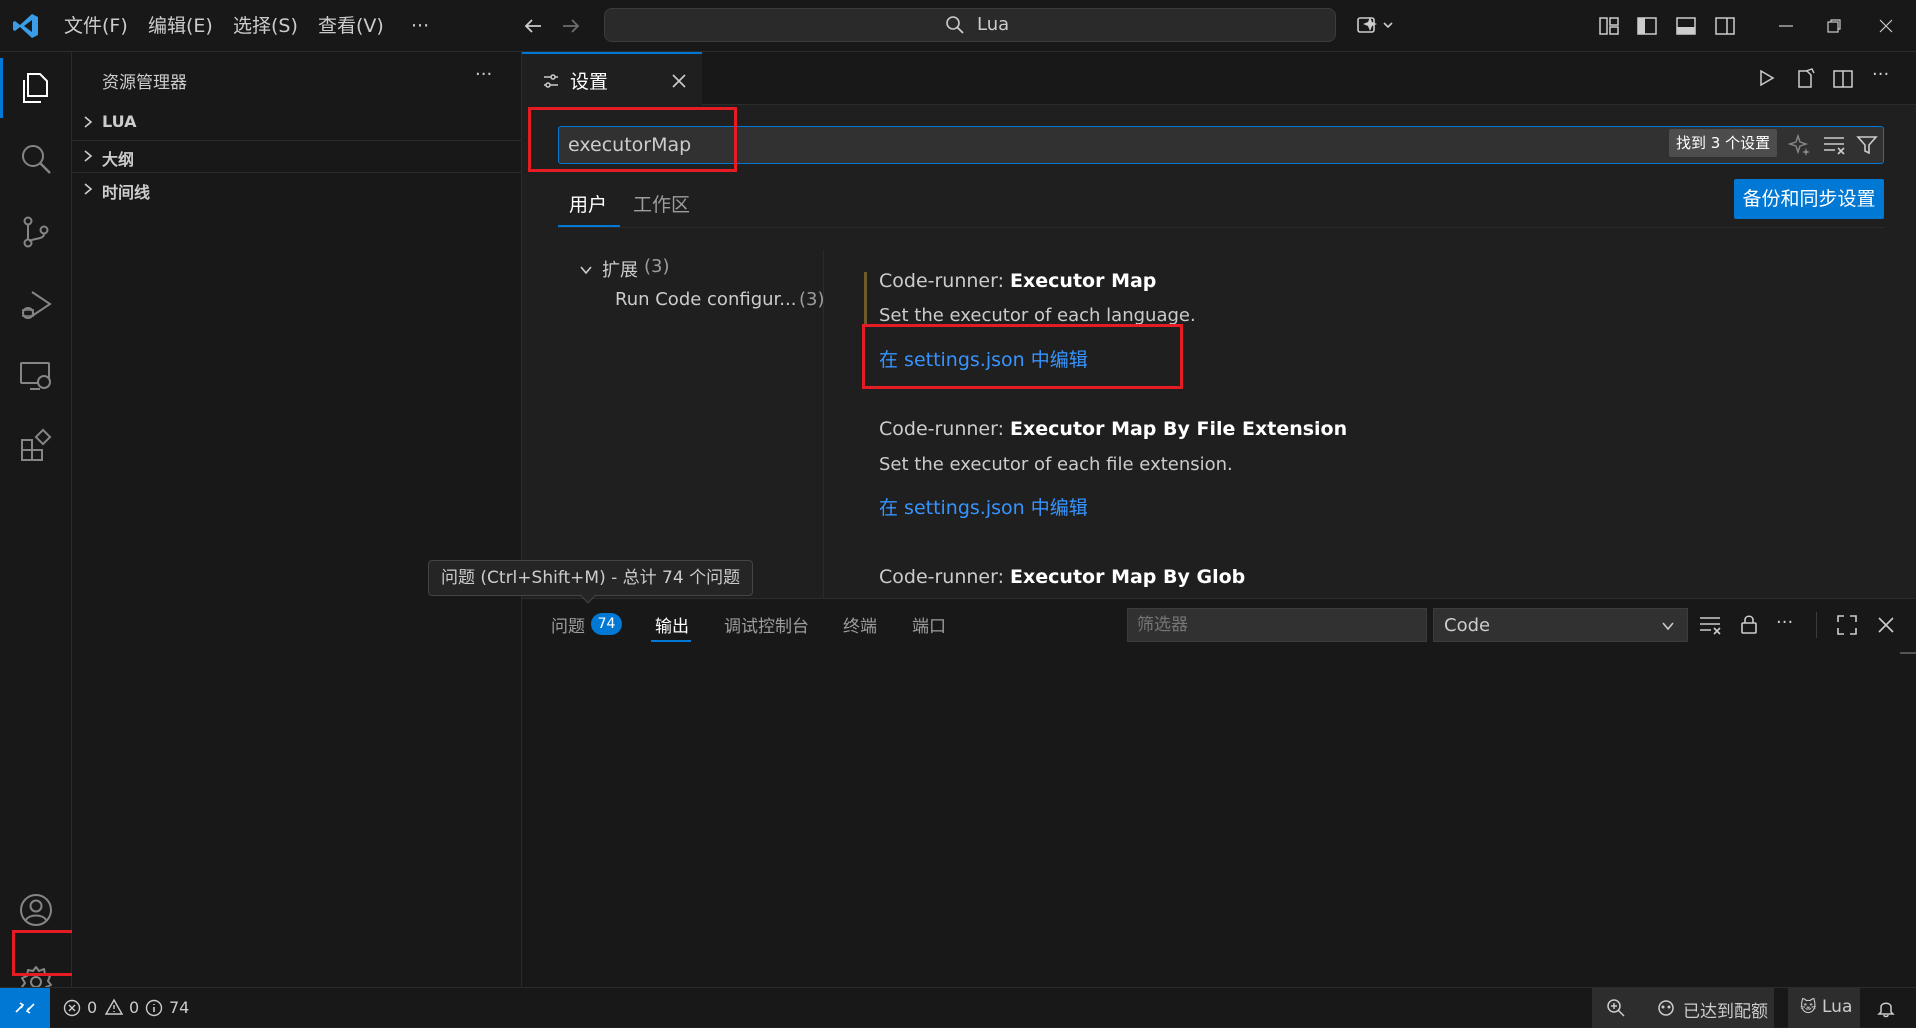 The height and width of the screenshot is (1028, 1916). What do you see at coordinates (958, 1007) in the screenshot?
I see `status-bar: 0 0 74 已达到配额 🐱 Lua` at bounding box center [958, 1007].